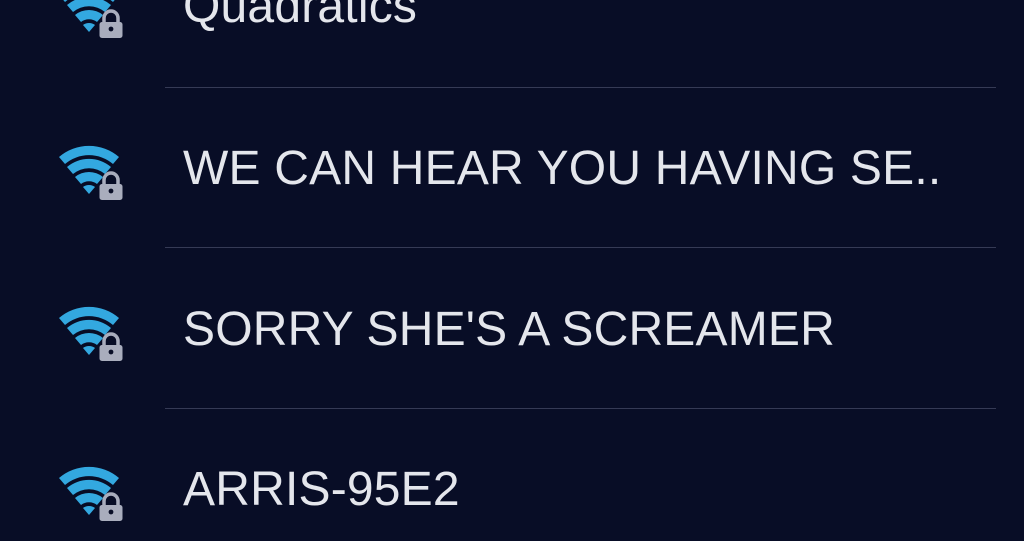 This screenshot has width=1024, height=541. I want to click on wifi-network-item: ARRIS-95E2, so click(512, 490).